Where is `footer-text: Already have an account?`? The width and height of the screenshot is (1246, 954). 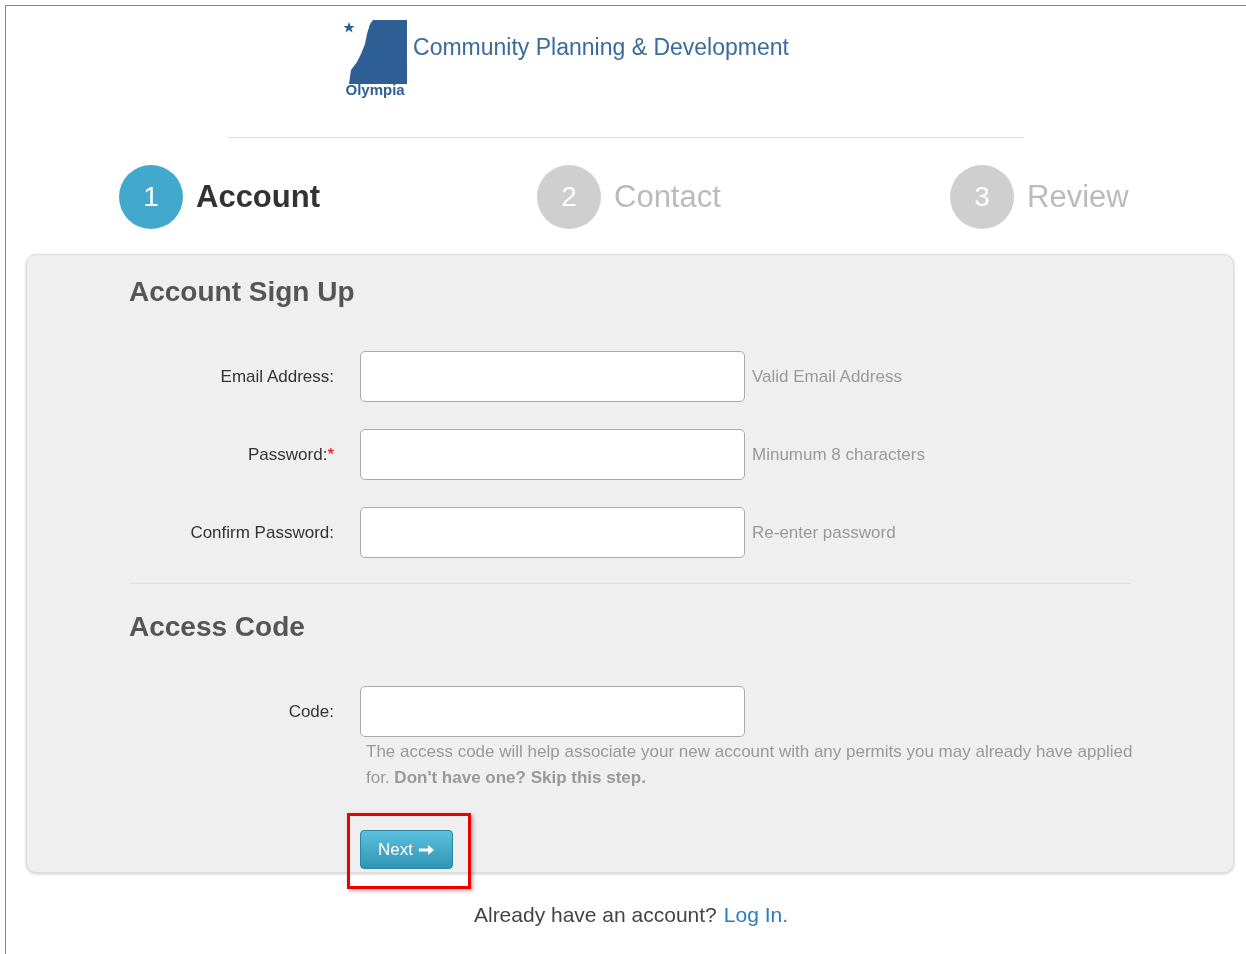
footer-text: Already have an account? is located at coordinates (595, 915).